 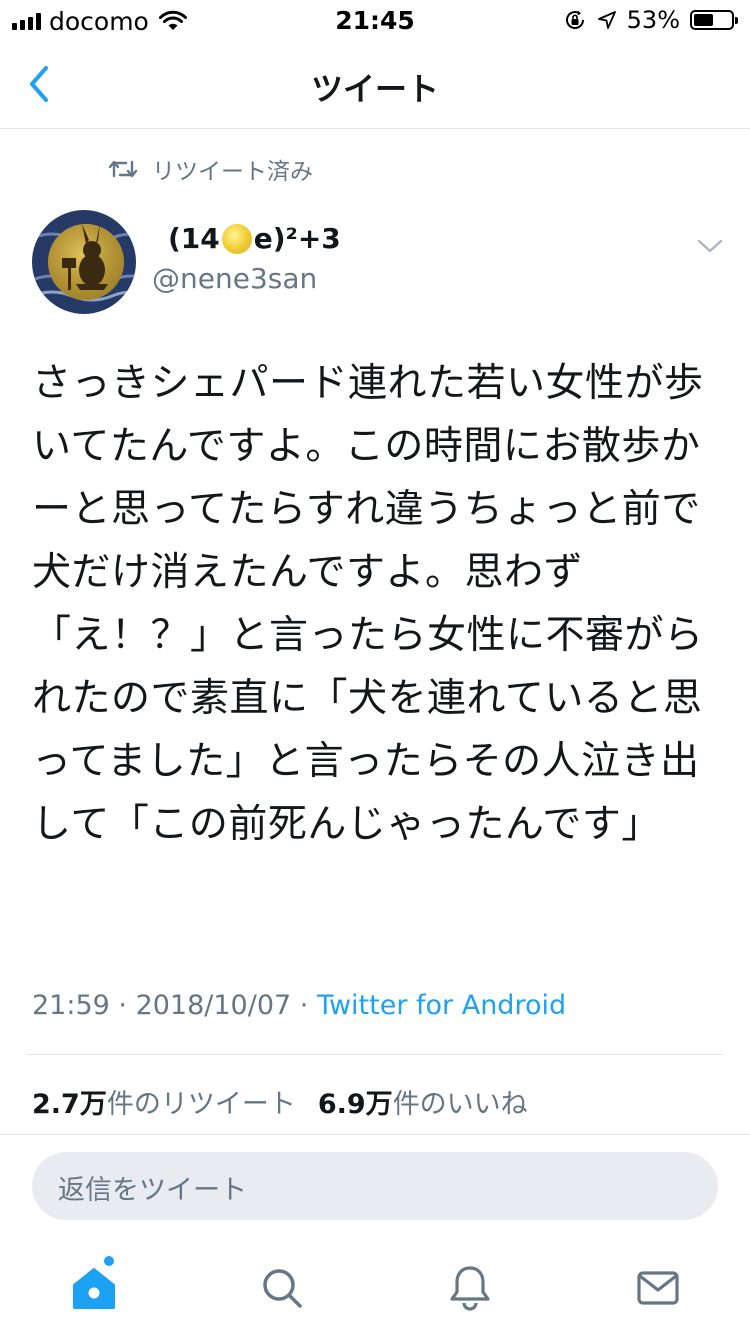 I want to click on tweet-date: 2018/10/07, so click(x=213, y=1005).